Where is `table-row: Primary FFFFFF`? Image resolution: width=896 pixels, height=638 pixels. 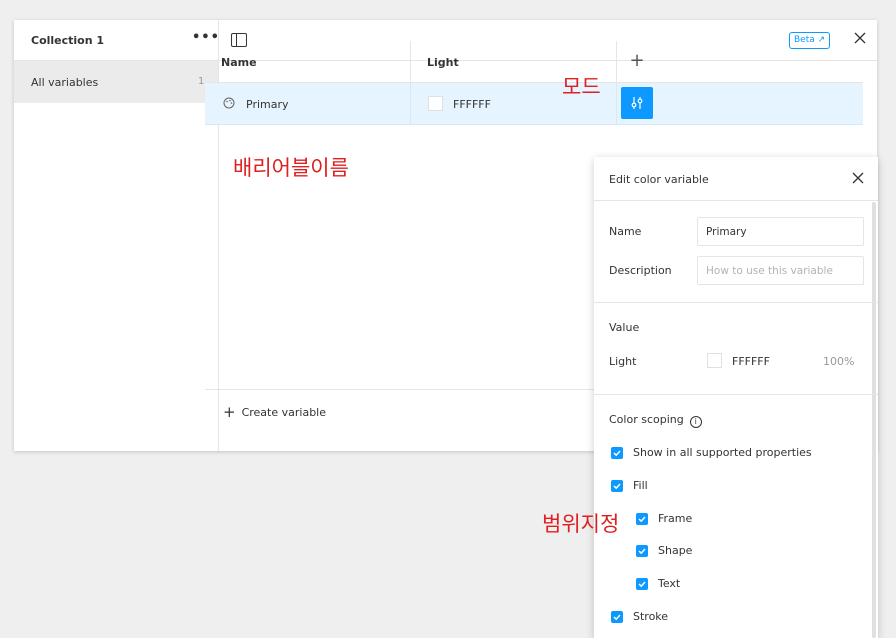 table-row: Primary FFFFFF is located at coordinates (534, 104).